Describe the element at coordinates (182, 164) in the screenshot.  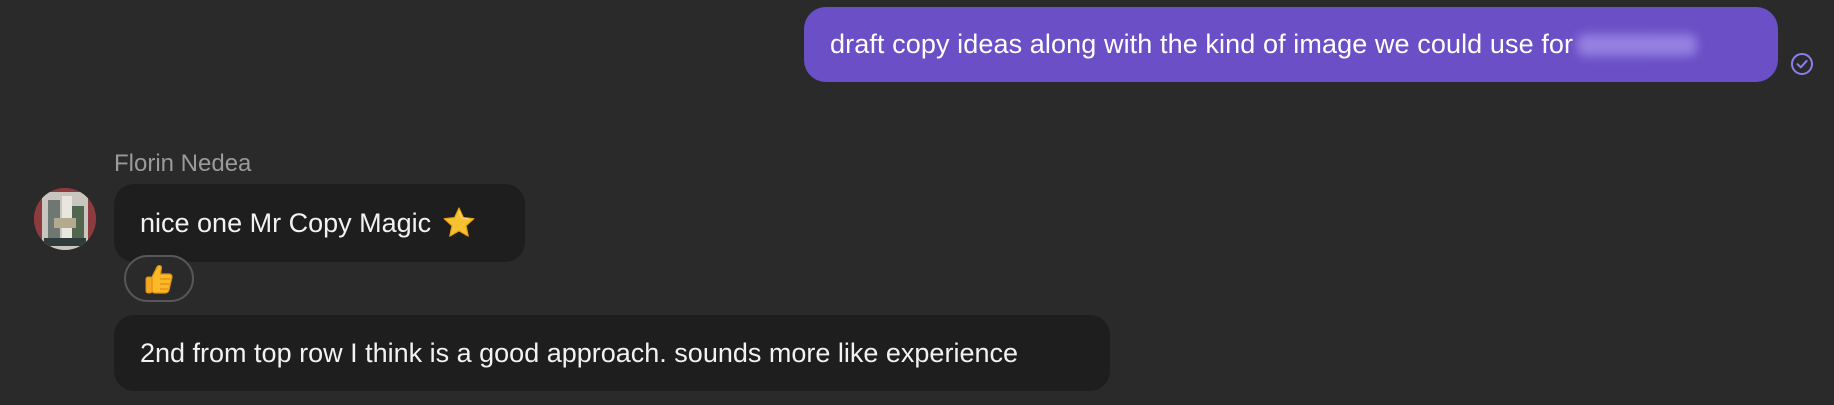
I see `sender-name: Florin Nedea` at that location.